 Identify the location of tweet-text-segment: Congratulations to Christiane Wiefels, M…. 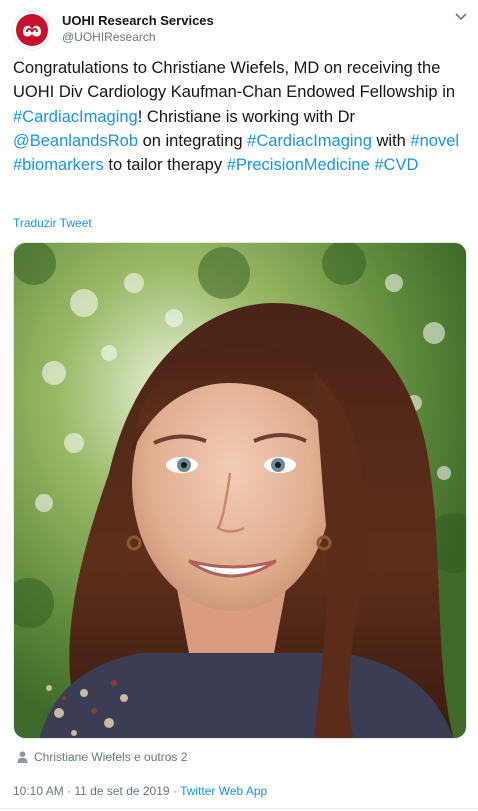
(234, 80).